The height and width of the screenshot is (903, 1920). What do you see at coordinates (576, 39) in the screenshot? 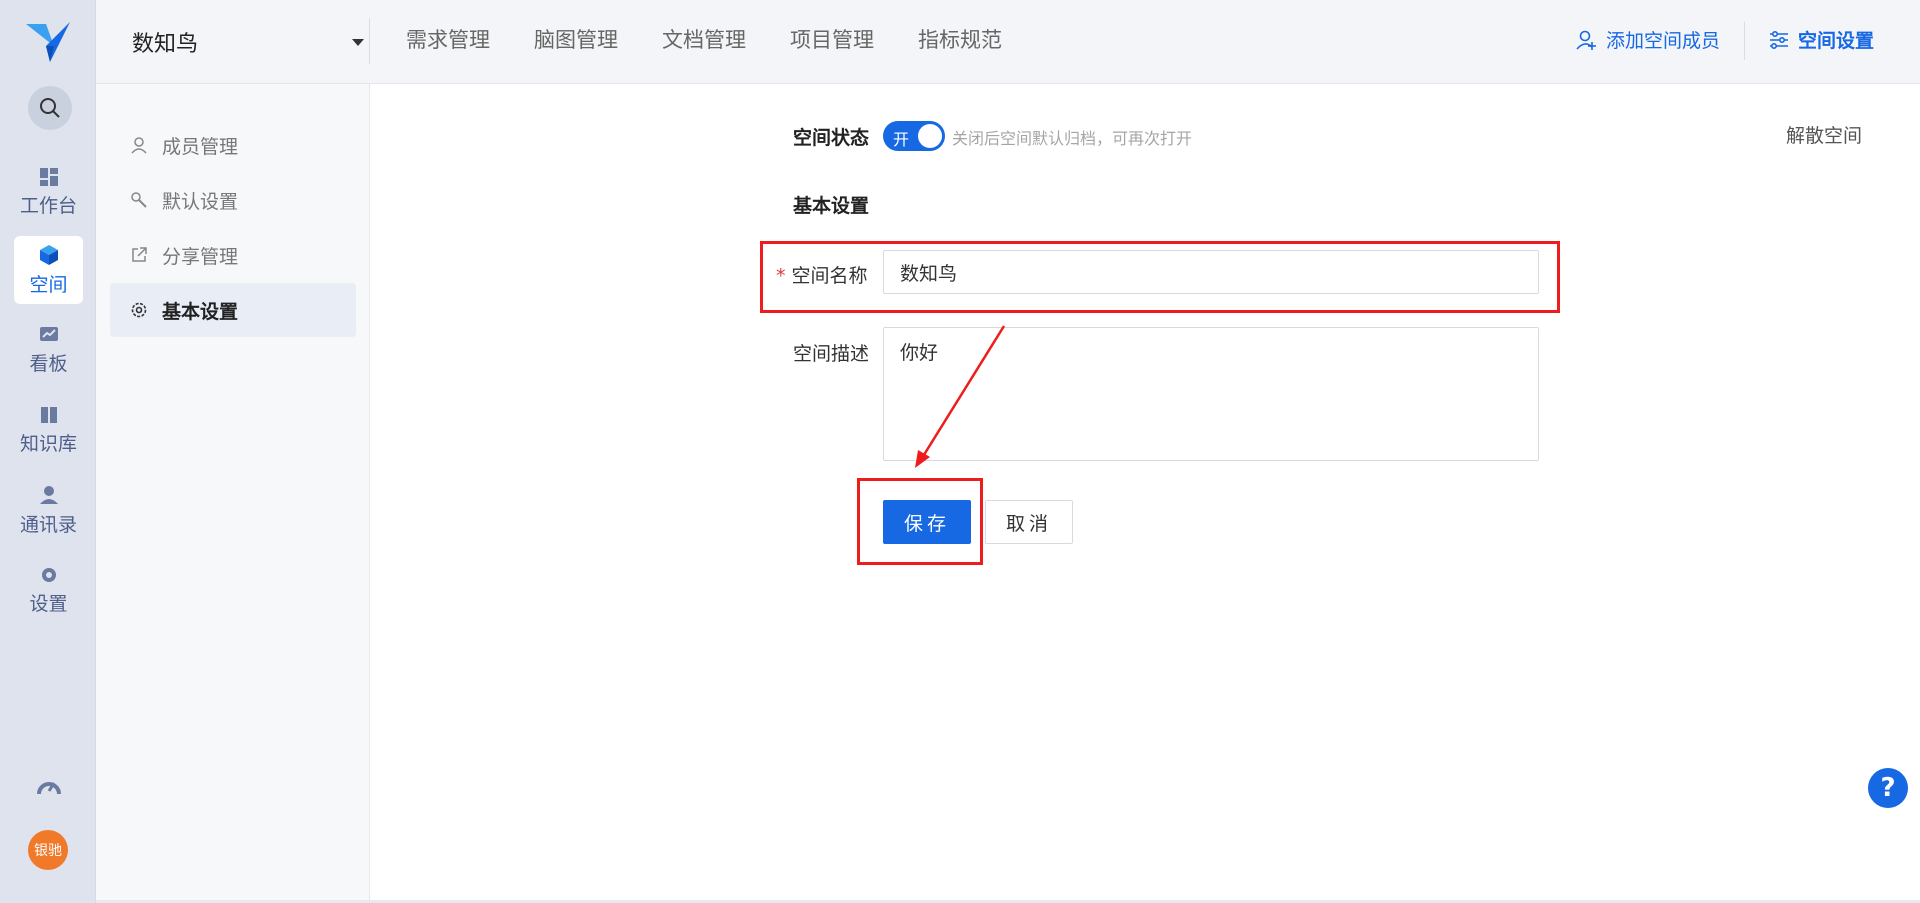
I see `nav-mindmap: 脑图管理` at bounding box center [576, 39].